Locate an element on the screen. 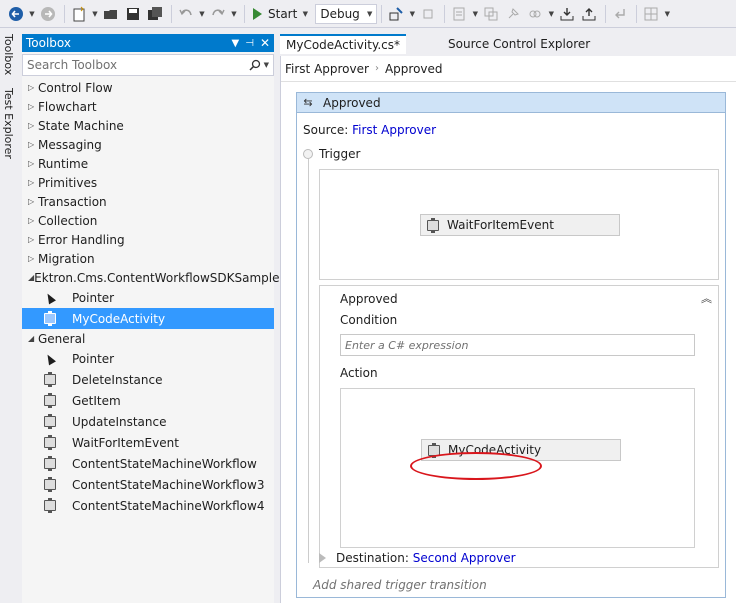 This screenshot has height=603, width=736. upload-tray-icon is located at coordinates (589, 13).